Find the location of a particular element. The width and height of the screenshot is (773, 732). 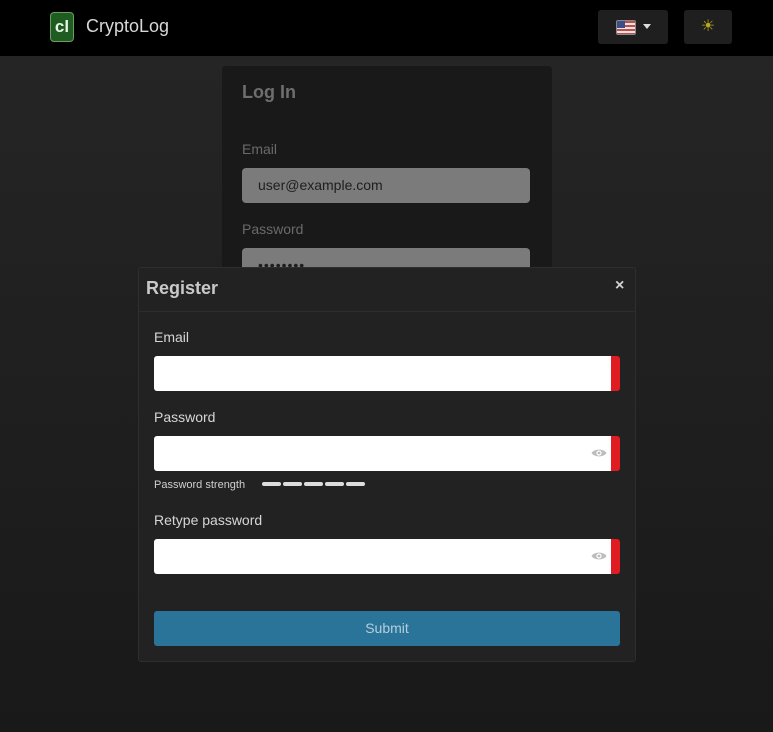

sun-icon: ☀ is located at coordinates (708, 26).